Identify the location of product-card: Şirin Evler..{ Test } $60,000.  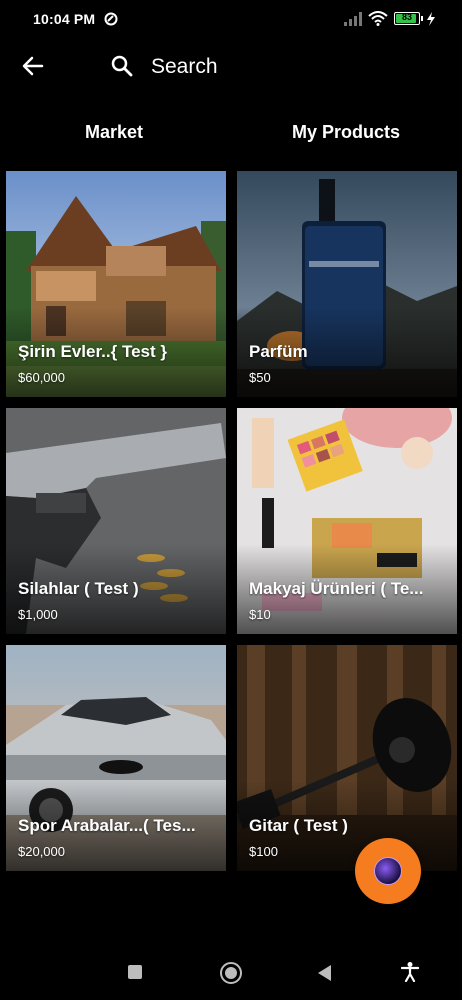
(116, 284).